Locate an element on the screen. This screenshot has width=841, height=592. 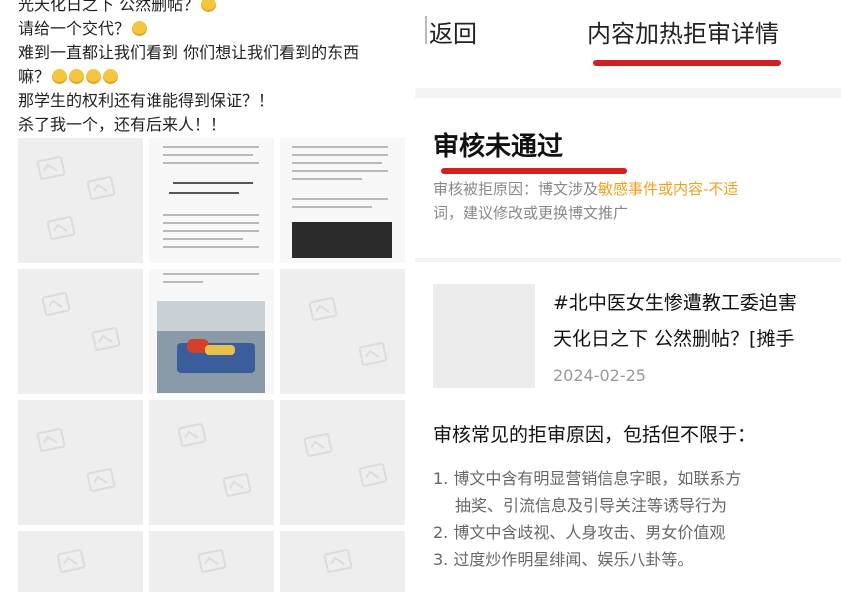
page-title: 内容加热拒审详情 is located at coordinates (683, 34).